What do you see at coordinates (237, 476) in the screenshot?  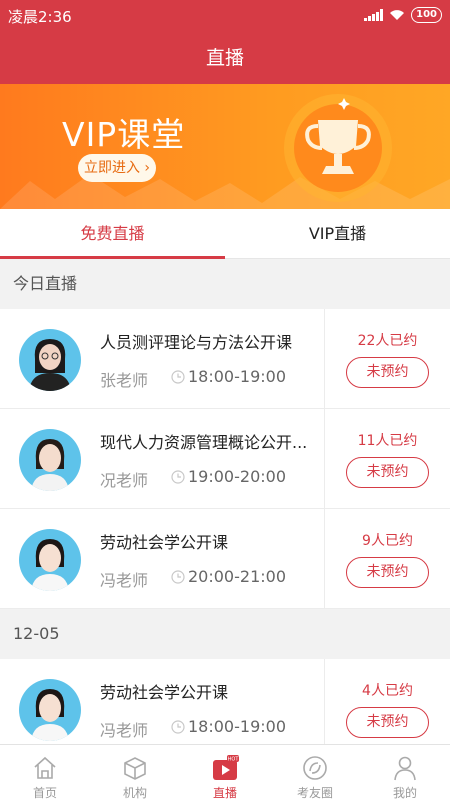 I see `course-time: 19:00-20:00` at bounding box center [237, 476].